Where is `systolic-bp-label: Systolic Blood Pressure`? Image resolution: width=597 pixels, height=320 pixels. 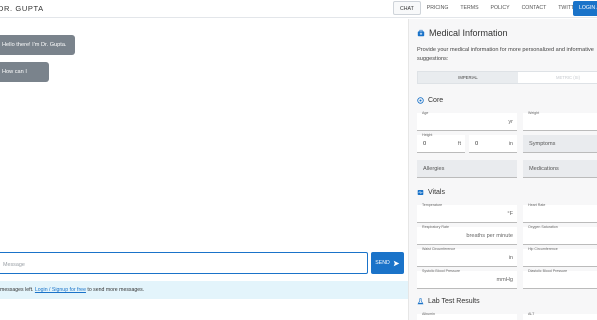
systolic-bp-label: Systolic Blood Pressure is located at coordinates (441, 271).